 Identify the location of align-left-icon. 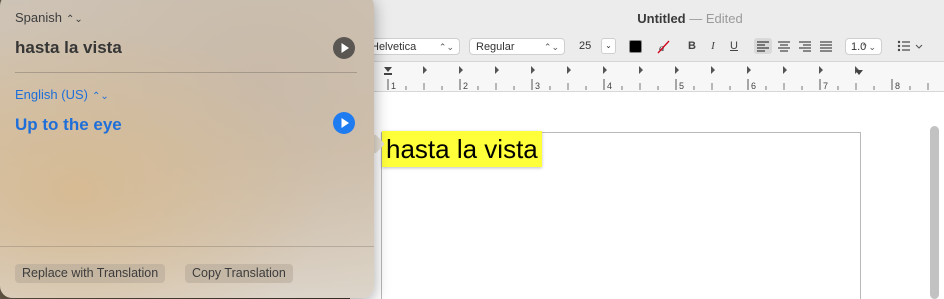
(763, 46).